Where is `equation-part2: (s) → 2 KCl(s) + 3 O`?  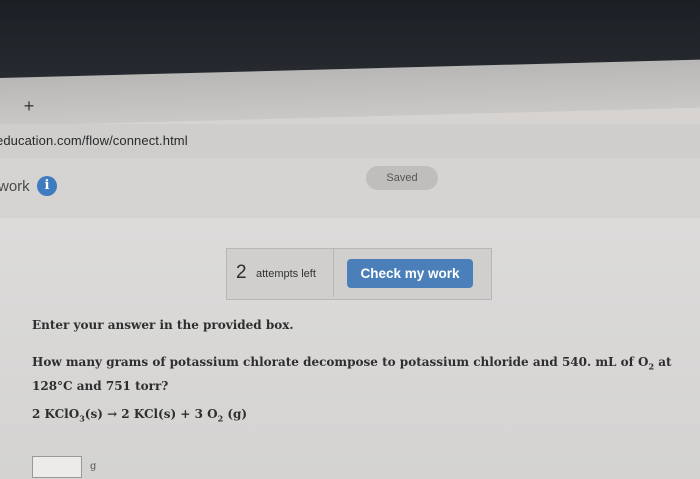 equation-part2: (s) → 2 KCl(s) + 3 O is located at coordinates (151, 414).